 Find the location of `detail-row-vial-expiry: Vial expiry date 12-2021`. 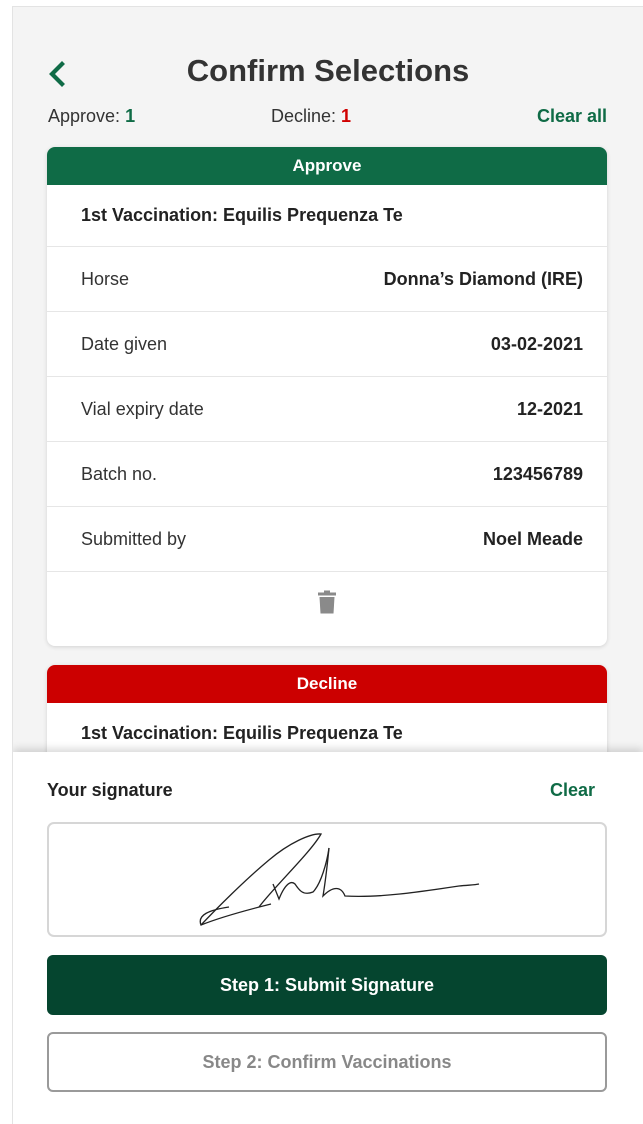

detail-row-vial-expiry: Vial expiry date 12-2021 is located at coordinates (327, 409).